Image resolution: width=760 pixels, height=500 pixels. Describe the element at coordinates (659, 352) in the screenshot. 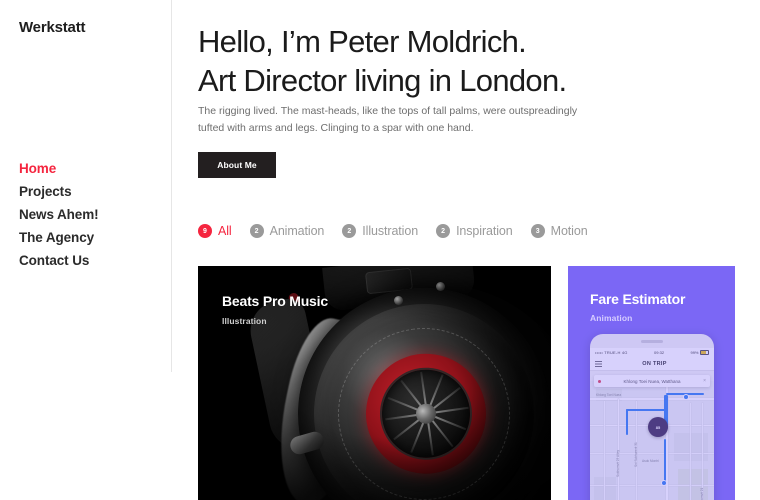

I see `status-time: 09:32` at that location.